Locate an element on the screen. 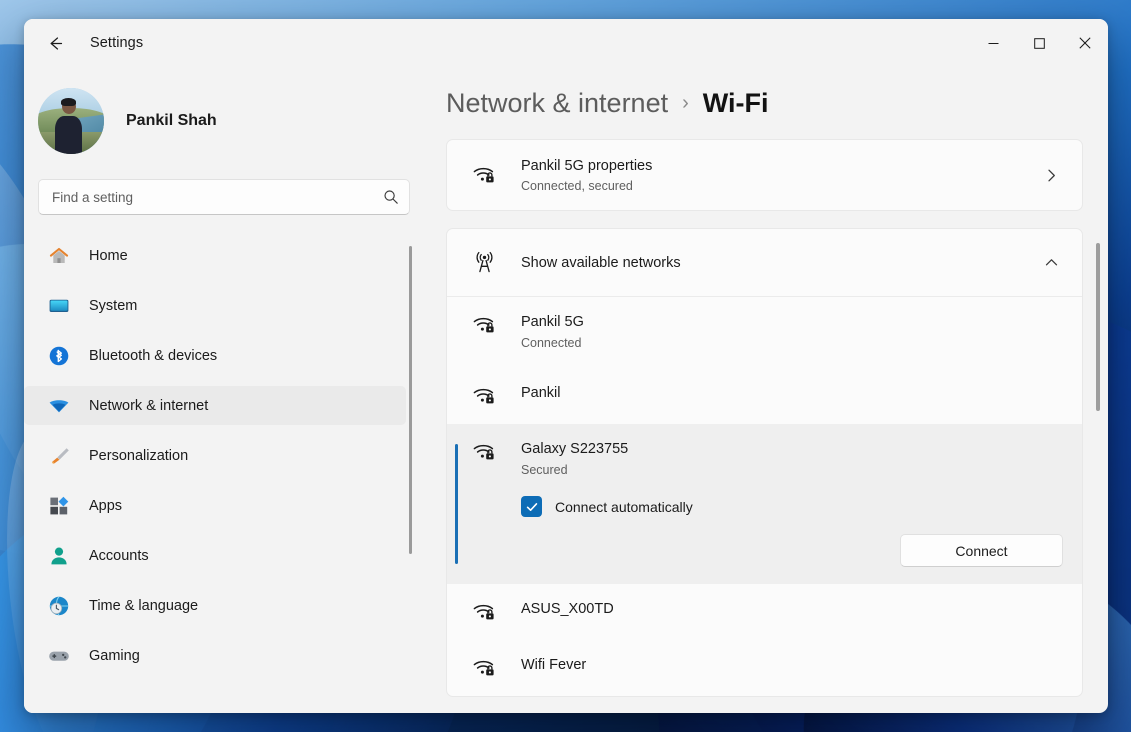 The height and width of the screenshot is (732, 1131). back-arrow-icon is located at coordinates (56, 43).